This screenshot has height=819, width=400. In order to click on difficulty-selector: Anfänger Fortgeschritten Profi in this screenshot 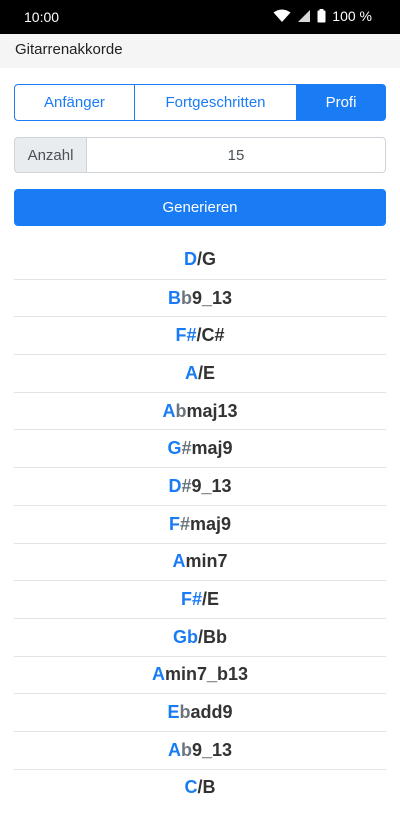, I will do `click(200, 102)`.